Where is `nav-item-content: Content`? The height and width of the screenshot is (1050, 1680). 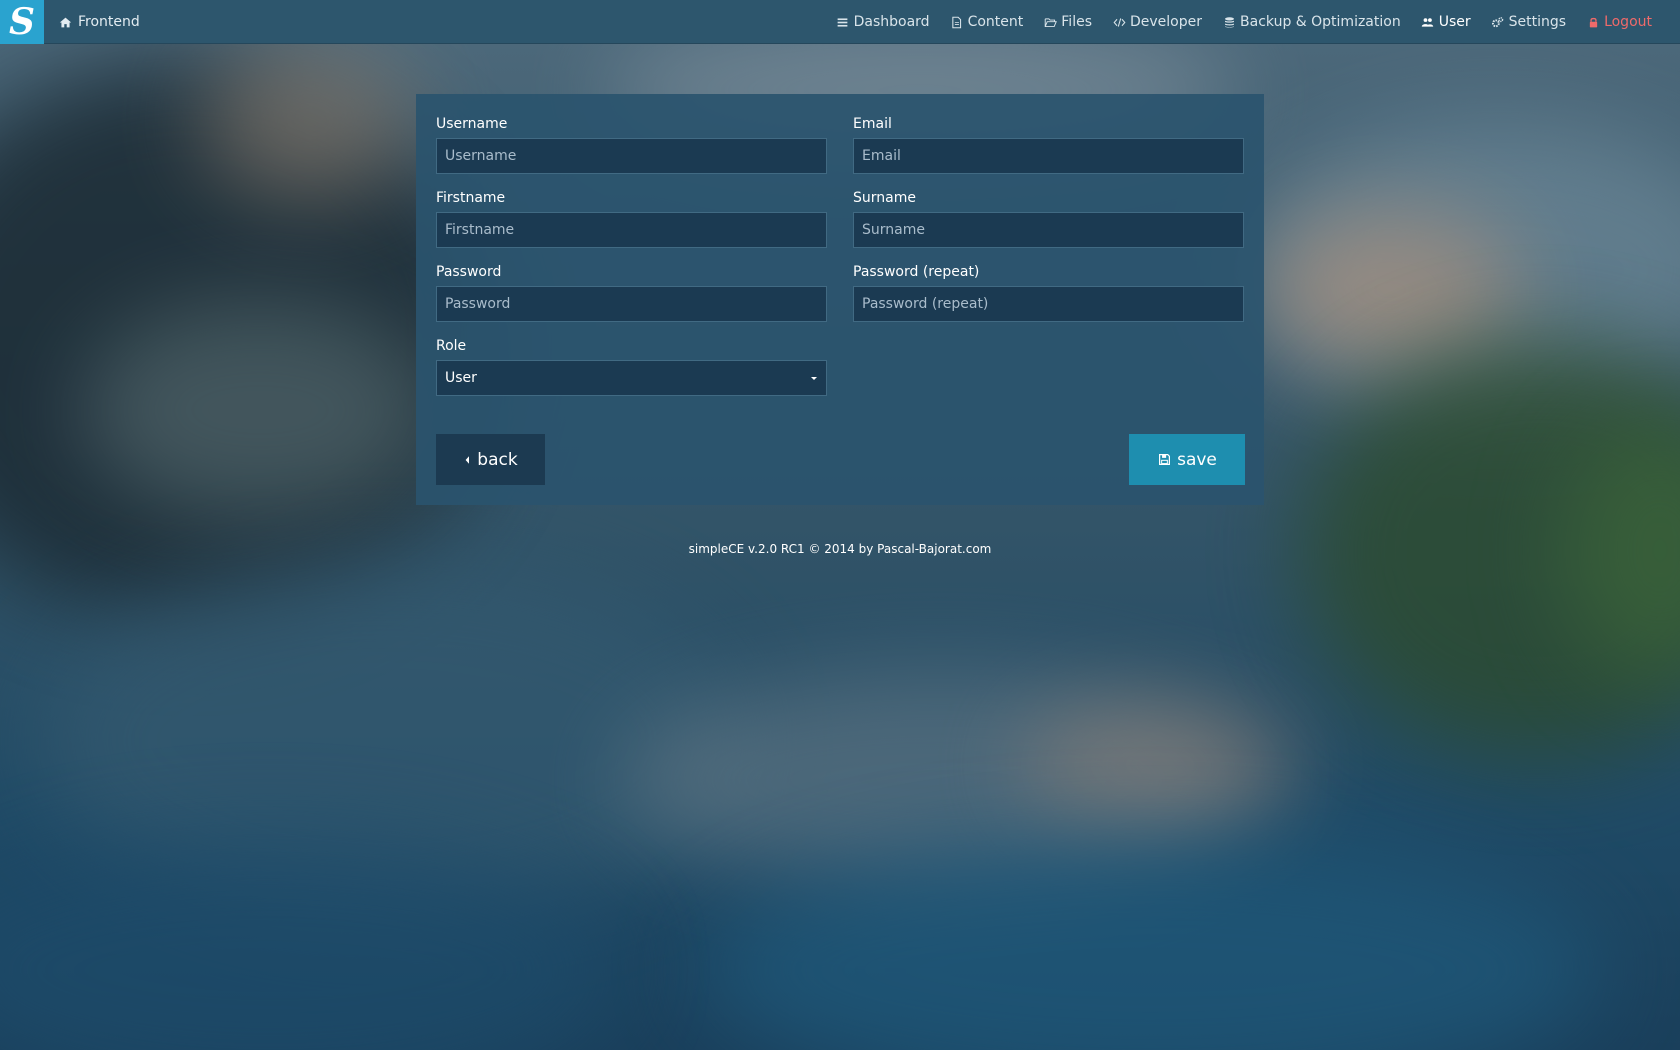 nav-item-content: Content is located at coordinates (987, 22).